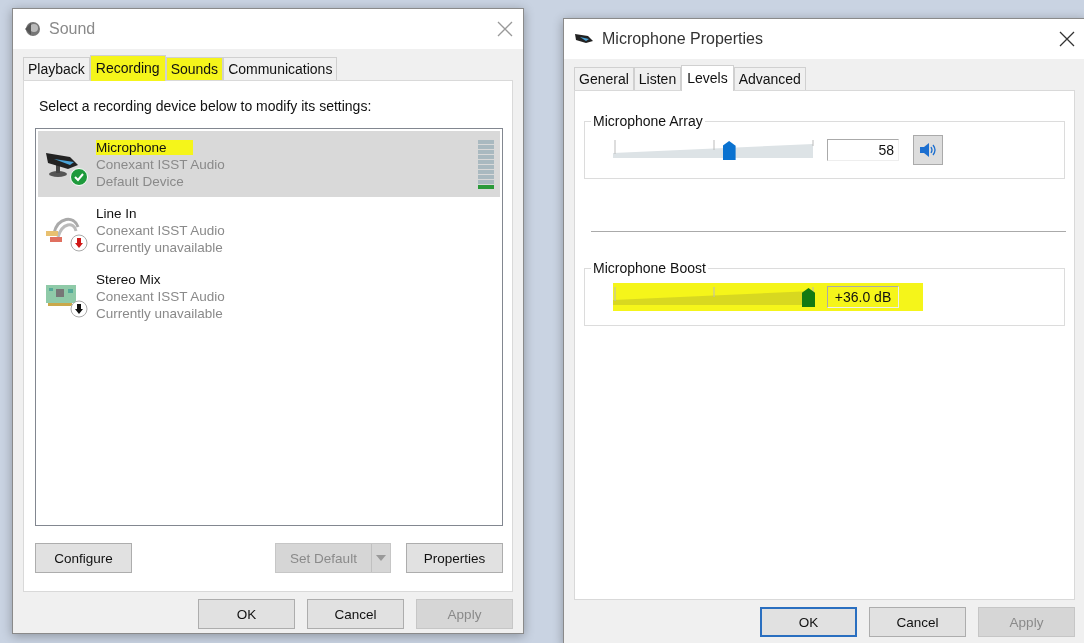 The height and width of the screenshot is (643, 1084). I want to click on device-name: Line In, so click(116, 213).